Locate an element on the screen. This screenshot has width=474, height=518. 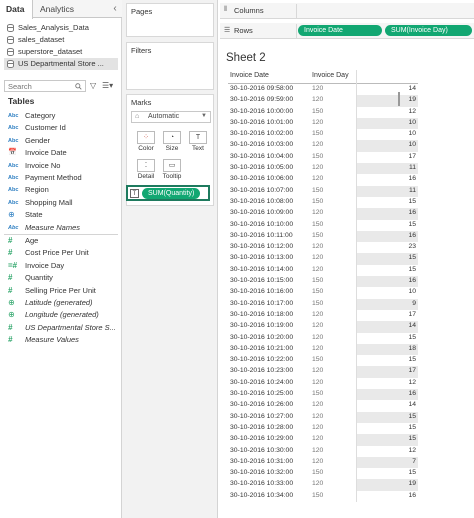
view-options-icon: ☰▾ is located at coordinates (110, 86).